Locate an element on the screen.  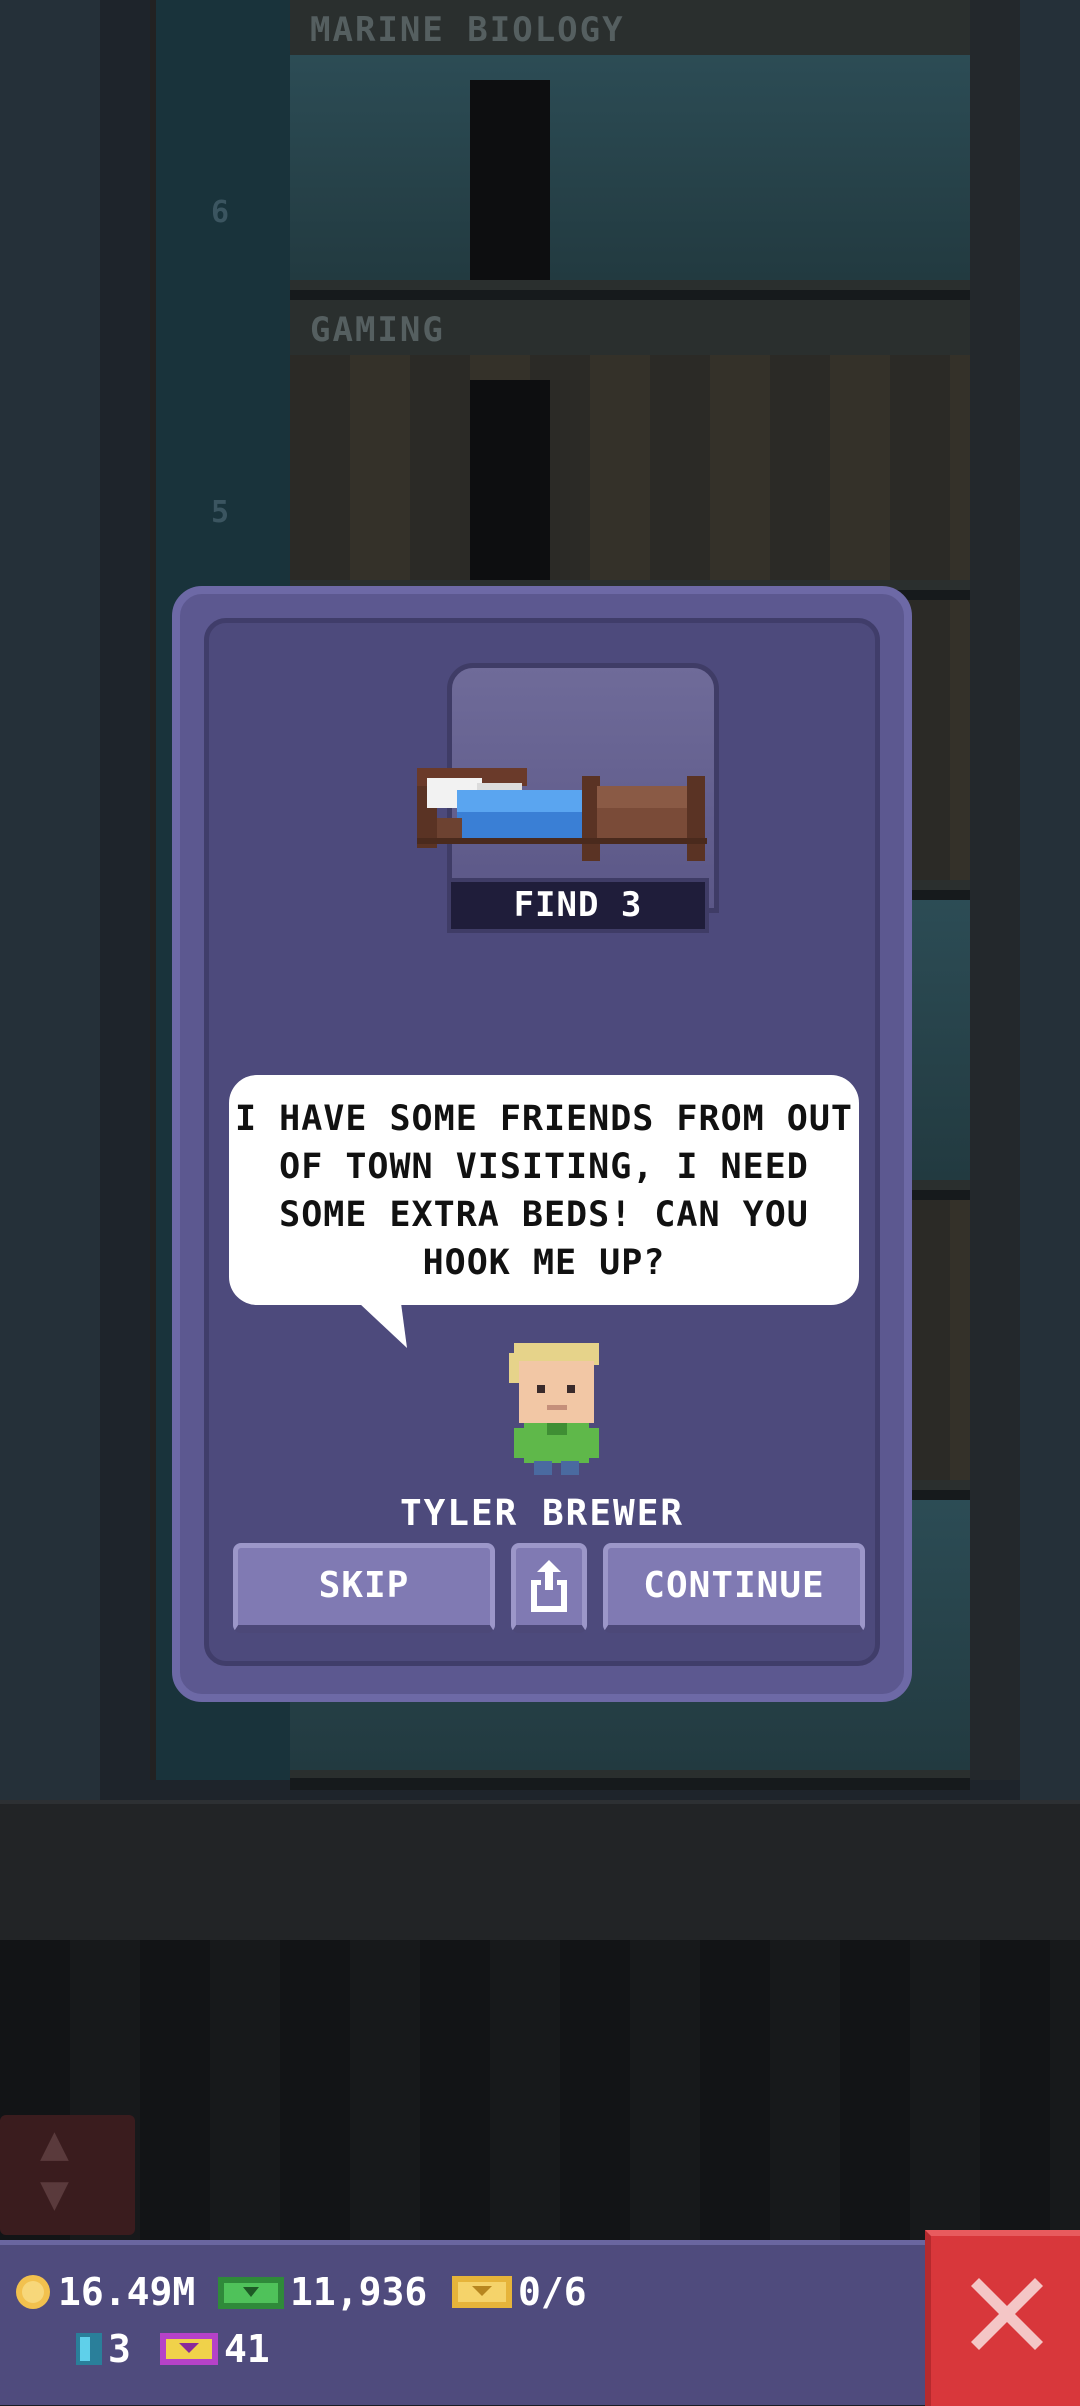
continue-button: CONTINUE is located at coordinates (734, 1588).